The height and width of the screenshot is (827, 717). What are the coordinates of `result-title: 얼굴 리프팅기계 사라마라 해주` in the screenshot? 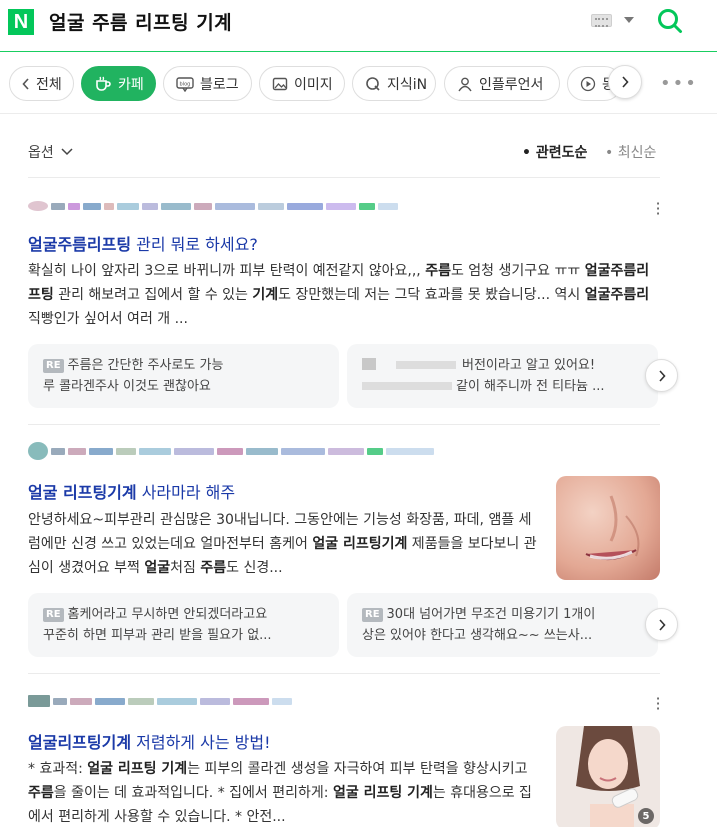 It's located at (131, 491).